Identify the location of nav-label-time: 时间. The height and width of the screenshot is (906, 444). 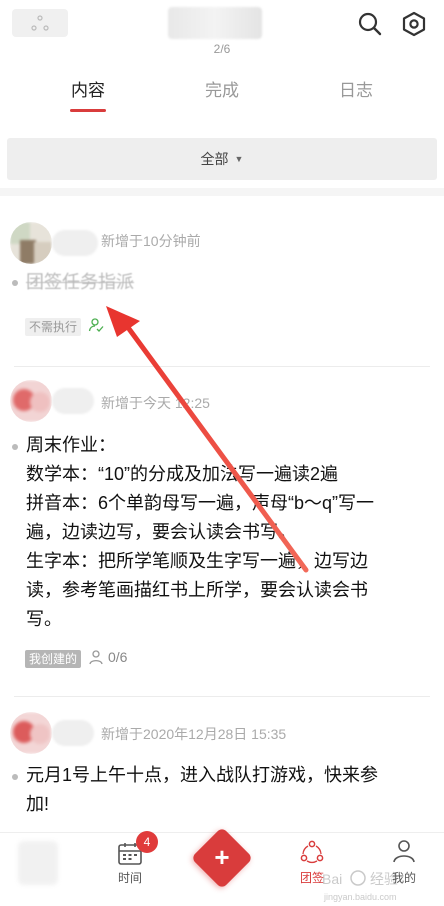
(129, 878).